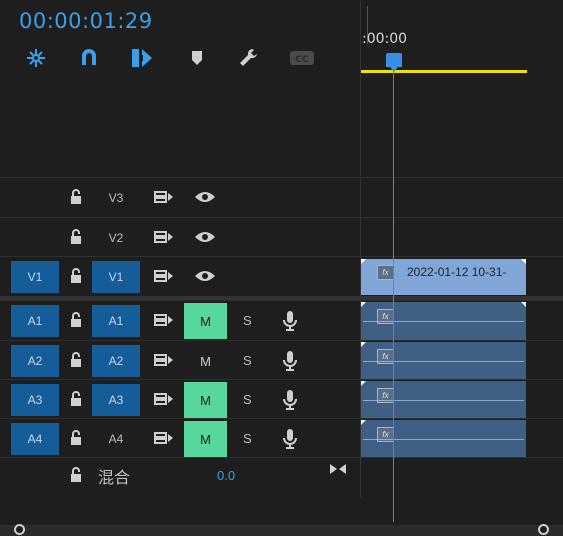 The height and width of the screenshot is (536, 563). Describe the element at coordinates (35, 277) in the screenshot. I see `source-patch-v1: V1` at that location.